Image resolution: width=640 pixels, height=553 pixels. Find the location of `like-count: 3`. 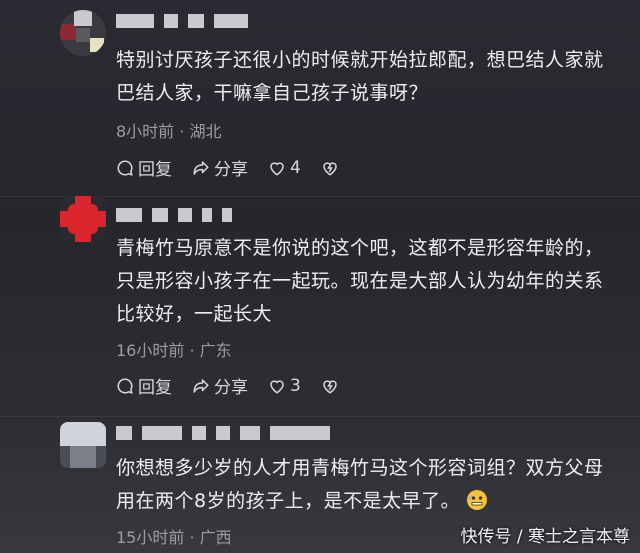

like-count: 3 is located at coordinates (295, 385).